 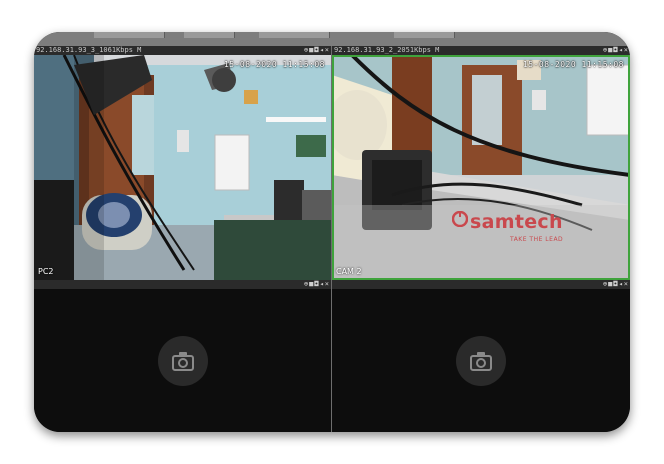 What do you see at coordinates (481, 50) in the screenshot?
I see `tile-titlebar: 92.168.31.93_2_2051Kbps M ⊕ ■ ◘ ◂ ×` at bounding box center [481, 50].